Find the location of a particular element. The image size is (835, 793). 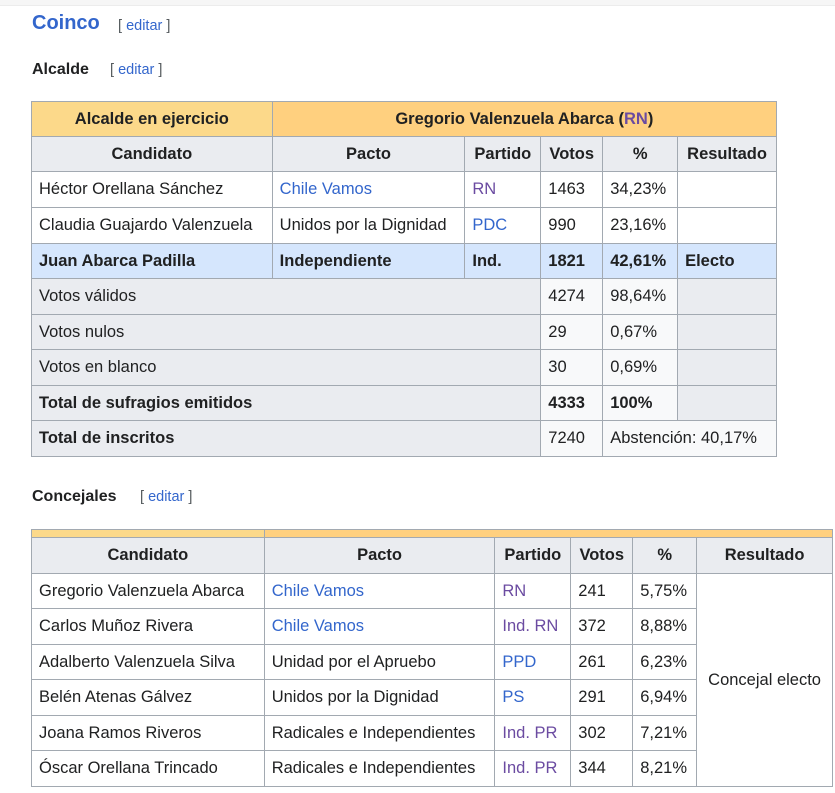

pacto-text: Unidad por el Apruebo is located at coordinates (379, 662).